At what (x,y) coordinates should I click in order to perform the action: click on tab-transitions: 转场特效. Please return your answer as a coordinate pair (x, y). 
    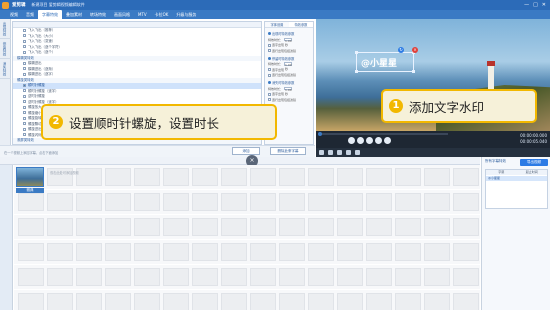
    Looking at the image, I should click on (98, 14).